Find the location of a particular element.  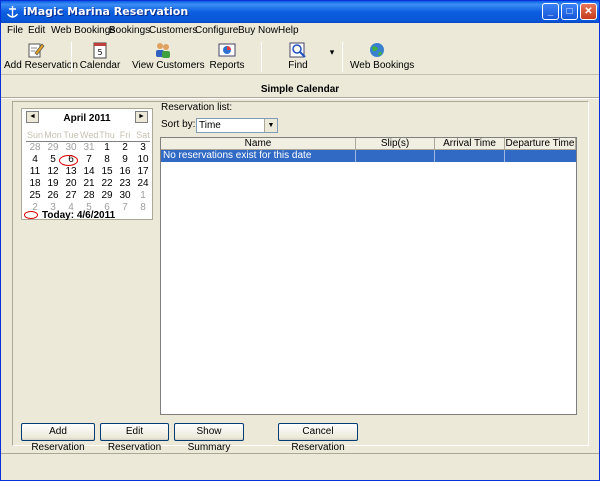

find-tool-button: Find is located at coordinates (298, 56).